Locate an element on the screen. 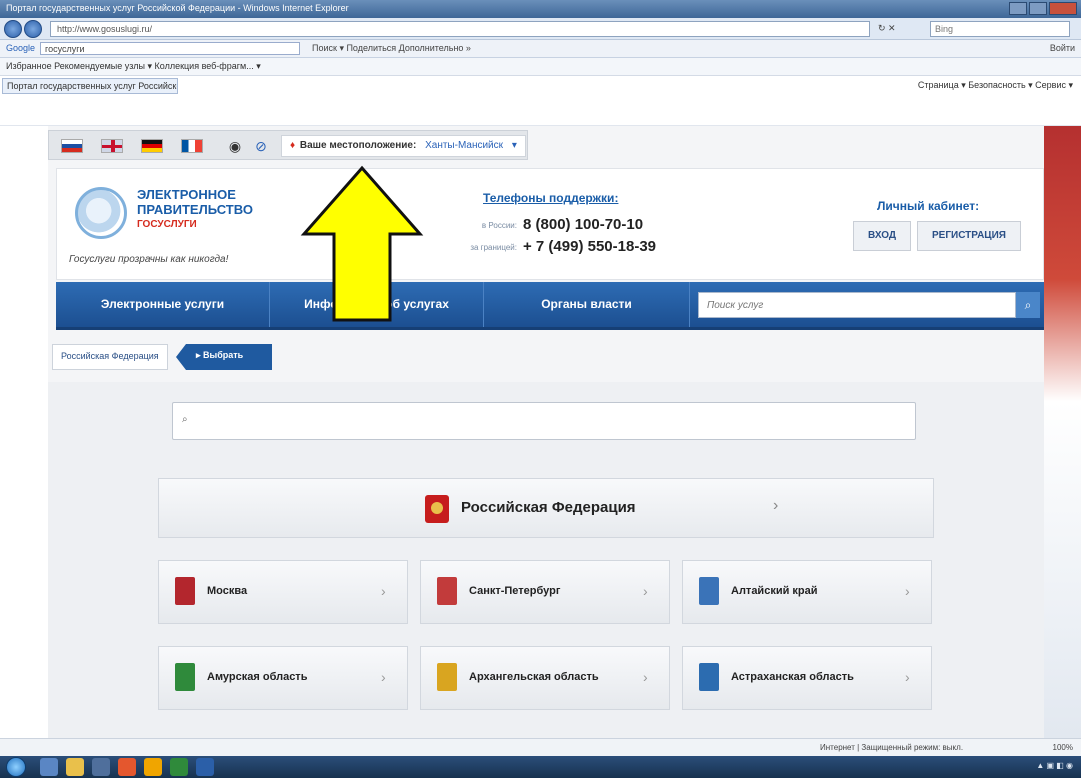 This screenshot has height=778, width=1081. browser-statusbar: Интернет | Защищенный режим: выкл. 100% is located at coordinates (540, 747).